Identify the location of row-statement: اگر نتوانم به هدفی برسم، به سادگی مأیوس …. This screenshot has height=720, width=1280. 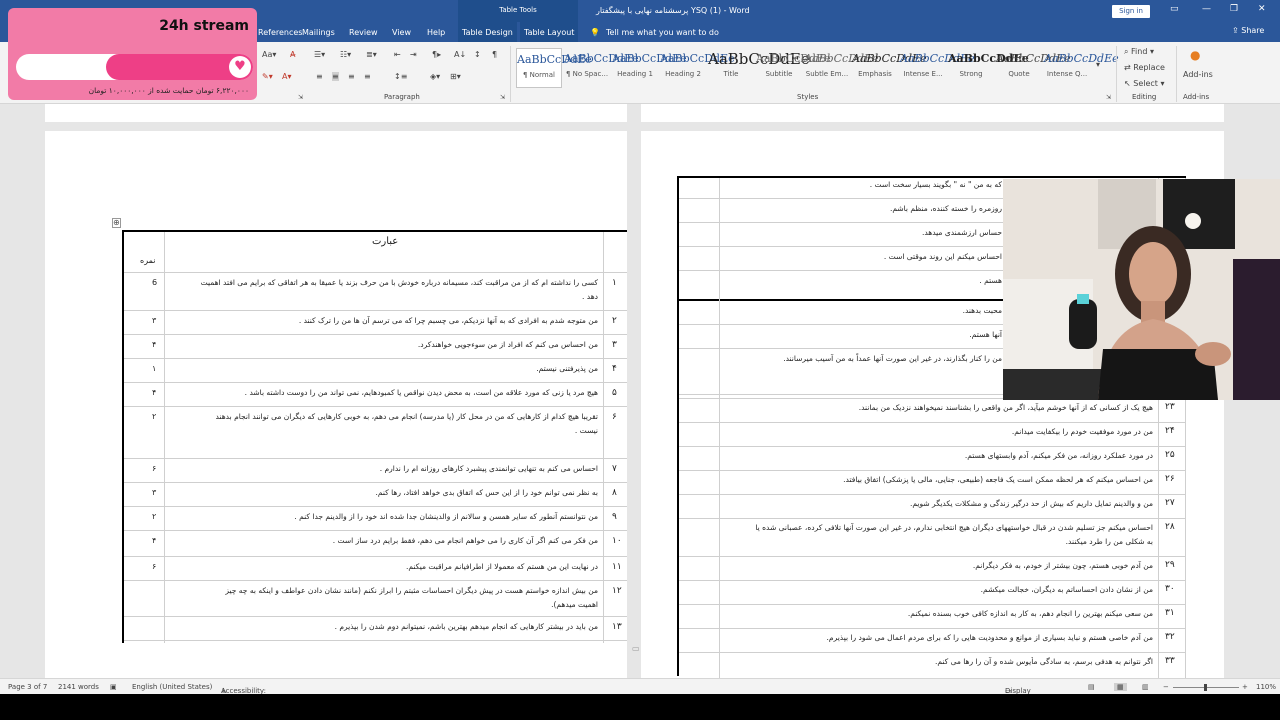
(1044, 661).